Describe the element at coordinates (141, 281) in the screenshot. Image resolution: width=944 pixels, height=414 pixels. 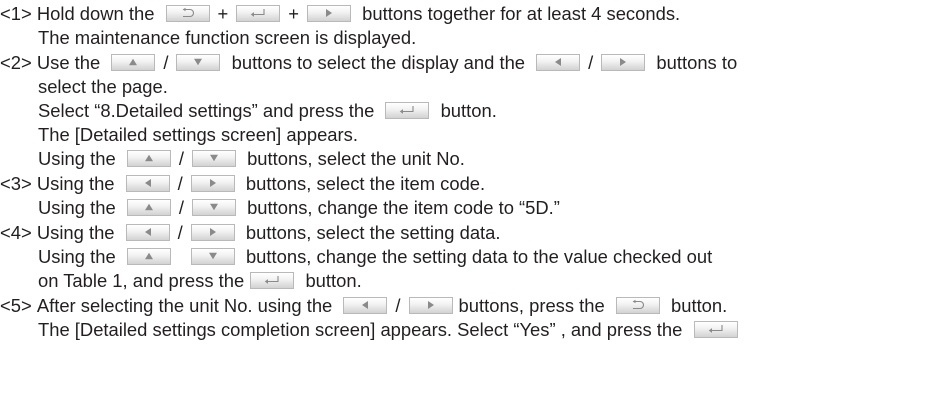
I see `step-text: on Table 1, and press the` at that location.